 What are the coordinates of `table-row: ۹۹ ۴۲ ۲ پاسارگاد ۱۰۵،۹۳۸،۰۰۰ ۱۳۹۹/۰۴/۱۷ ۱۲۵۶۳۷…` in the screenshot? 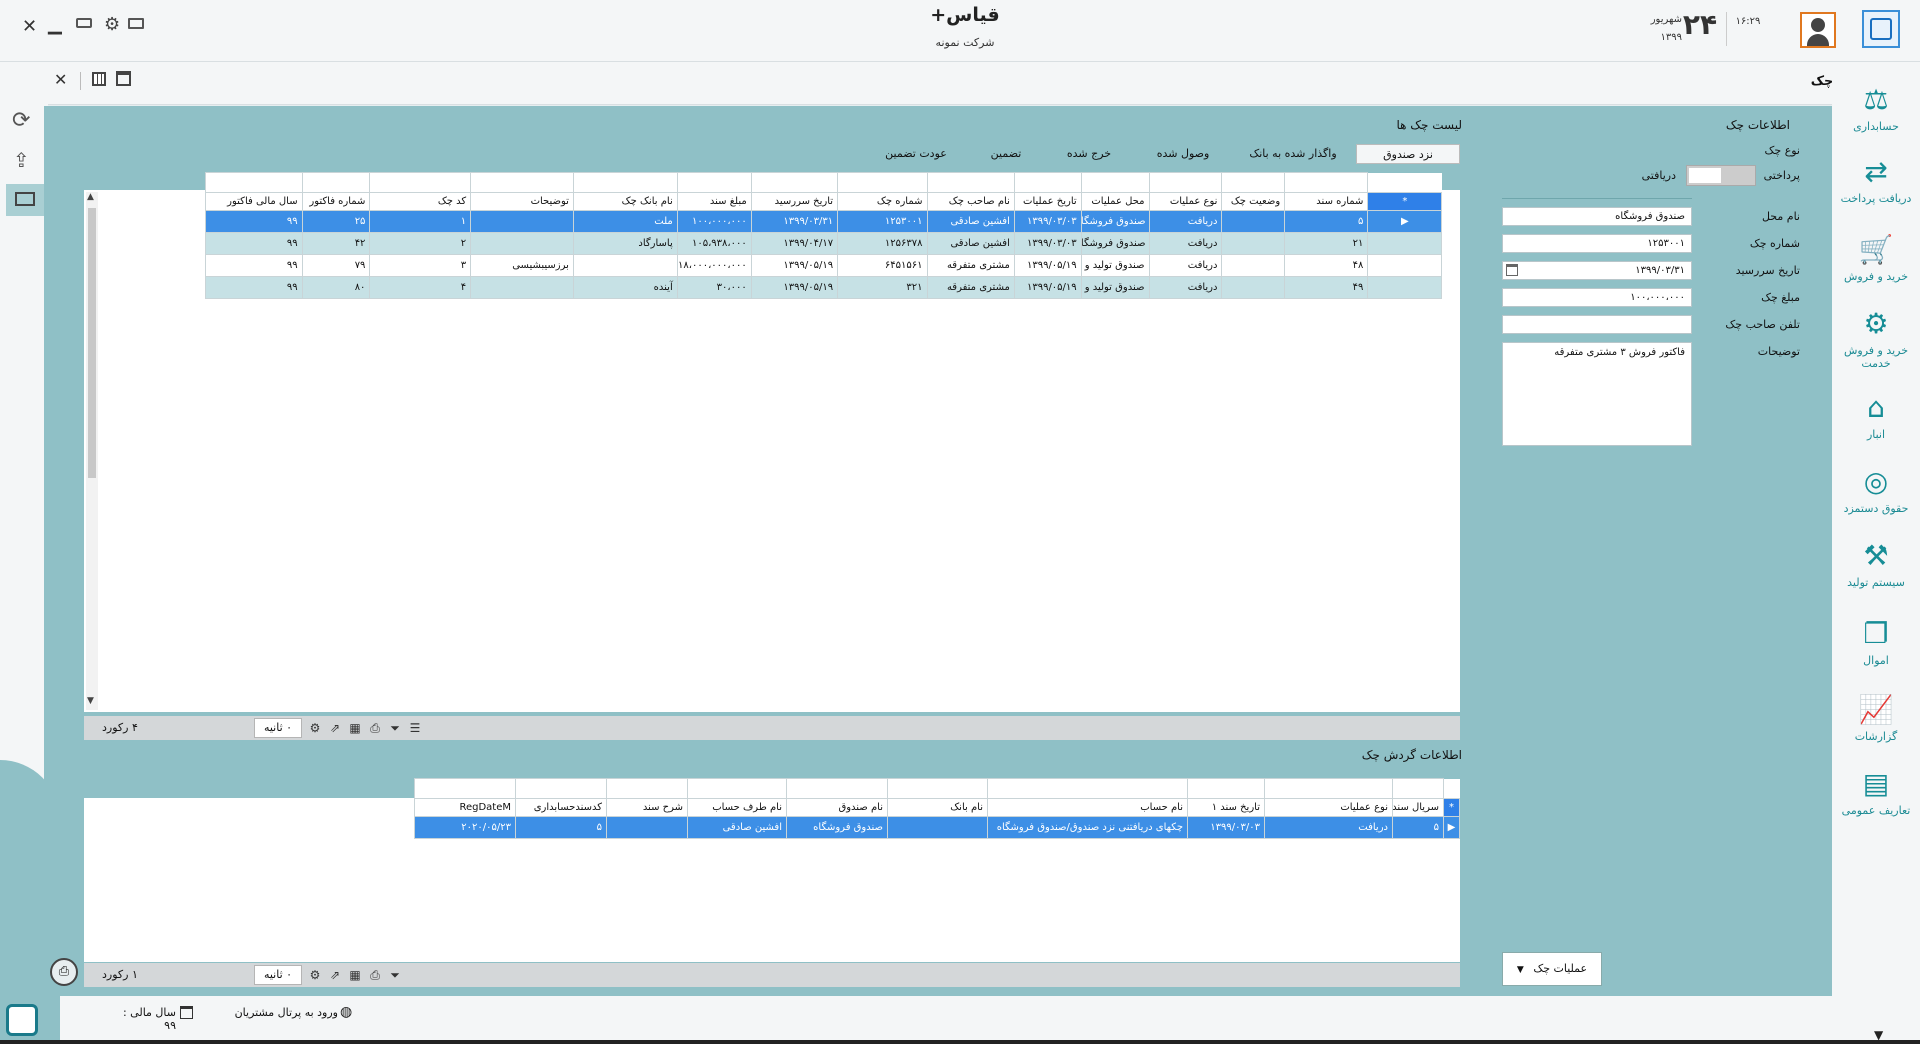 It's located at (832, 243).